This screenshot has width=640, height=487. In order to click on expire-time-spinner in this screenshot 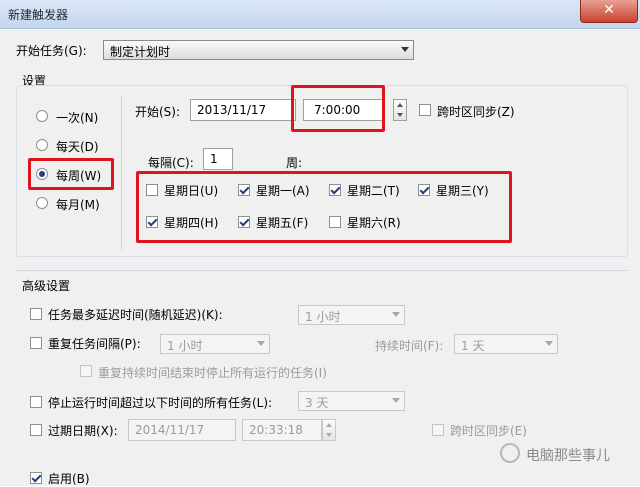, I will do `click(329, 430)`.